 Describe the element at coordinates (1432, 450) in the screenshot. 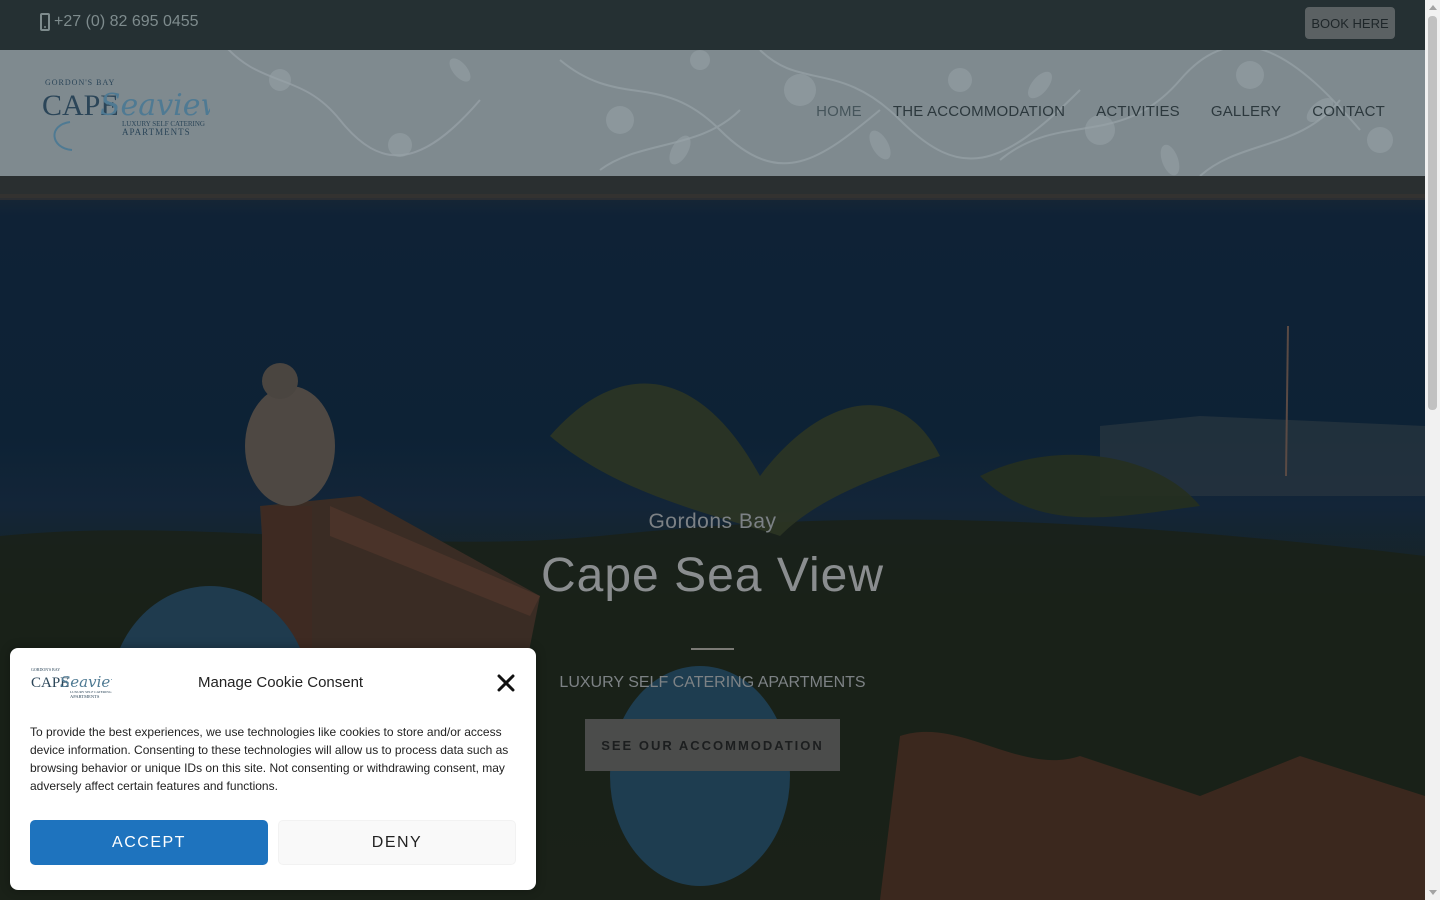

I see `page-scrollbar` at that location.